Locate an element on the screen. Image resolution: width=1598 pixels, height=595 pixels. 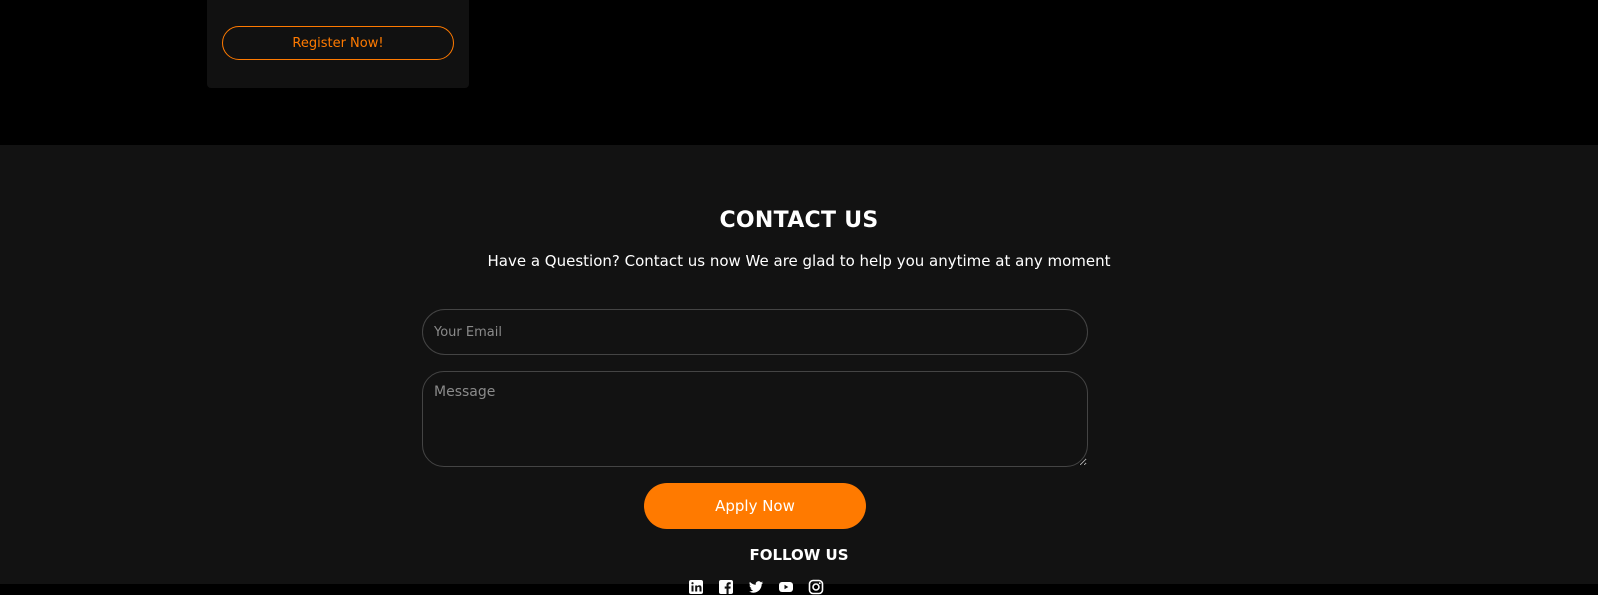
message-field is located at coordinates (755, 419).